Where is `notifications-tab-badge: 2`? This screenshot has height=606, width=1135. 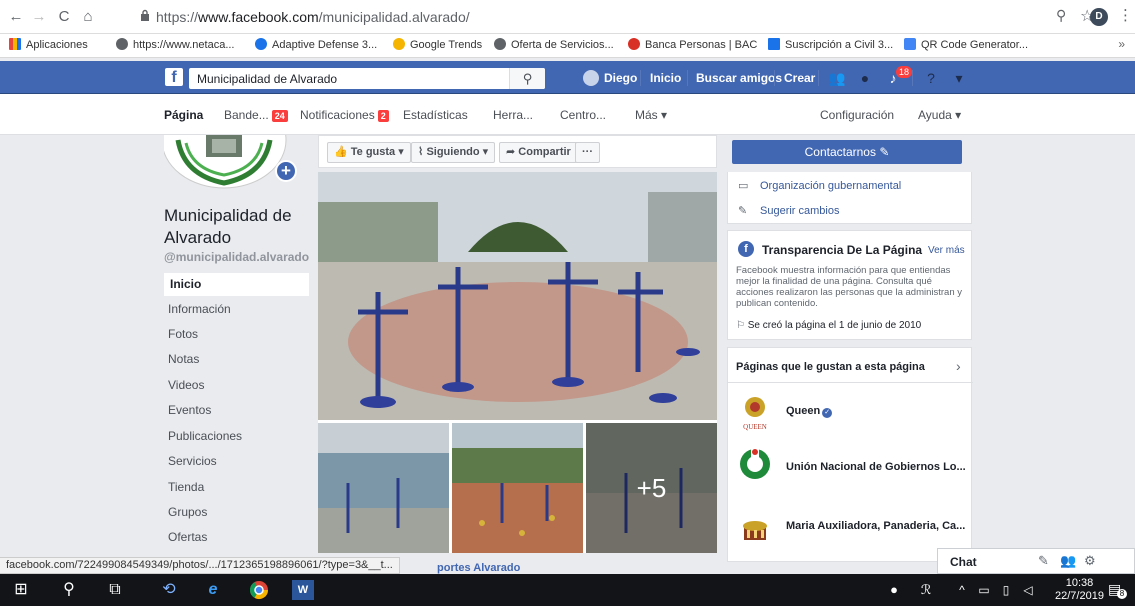
notifications-tab-badge: 2 is located at coordinates (383, 116).